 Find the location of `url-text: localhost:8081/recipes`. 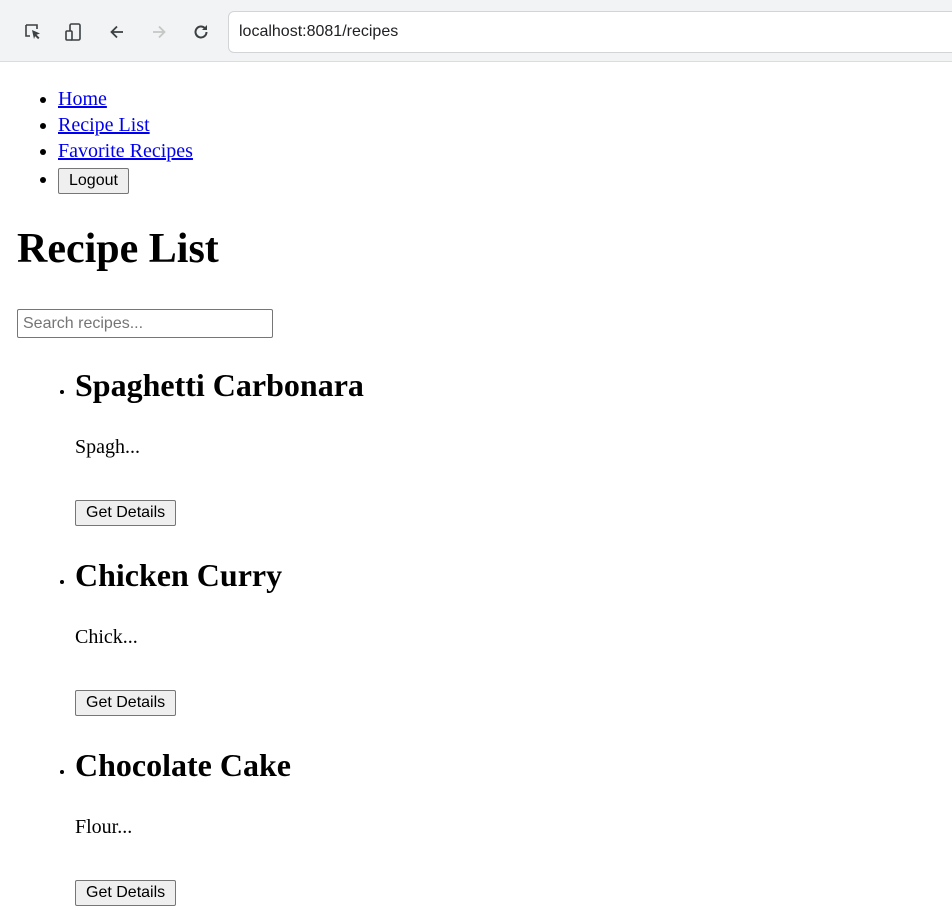

url-text: localhost:8081/recipes is located at coordinates (319, 31).